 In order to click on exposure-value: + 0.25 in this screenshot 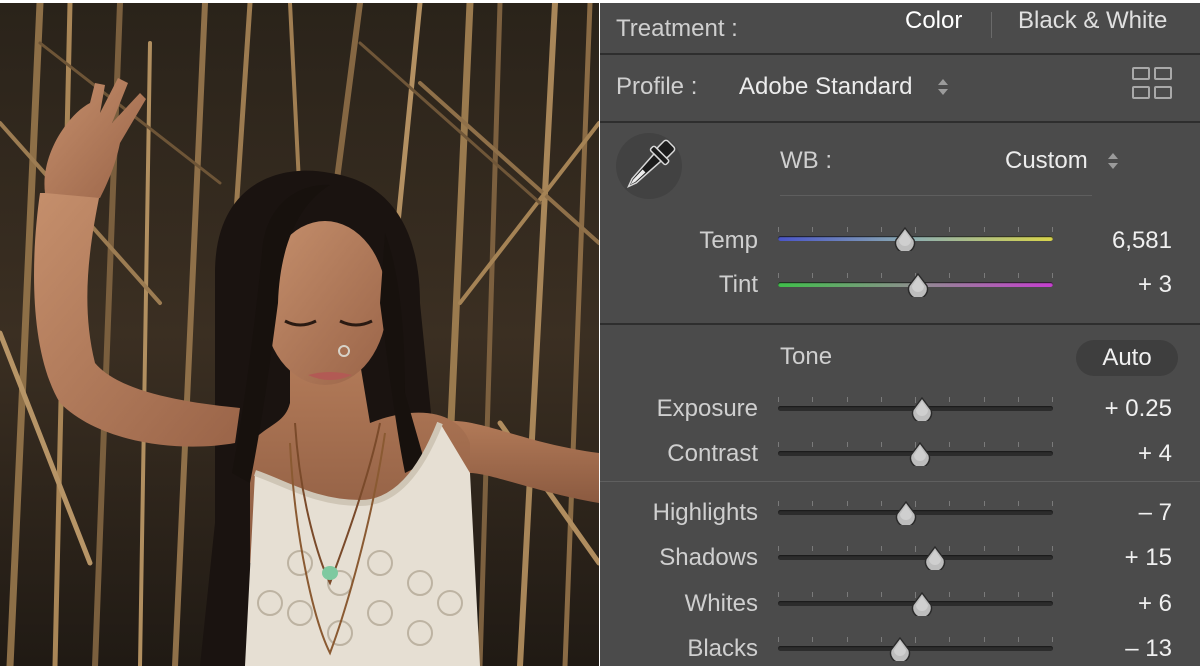, I will do `click(1121, 409)`.